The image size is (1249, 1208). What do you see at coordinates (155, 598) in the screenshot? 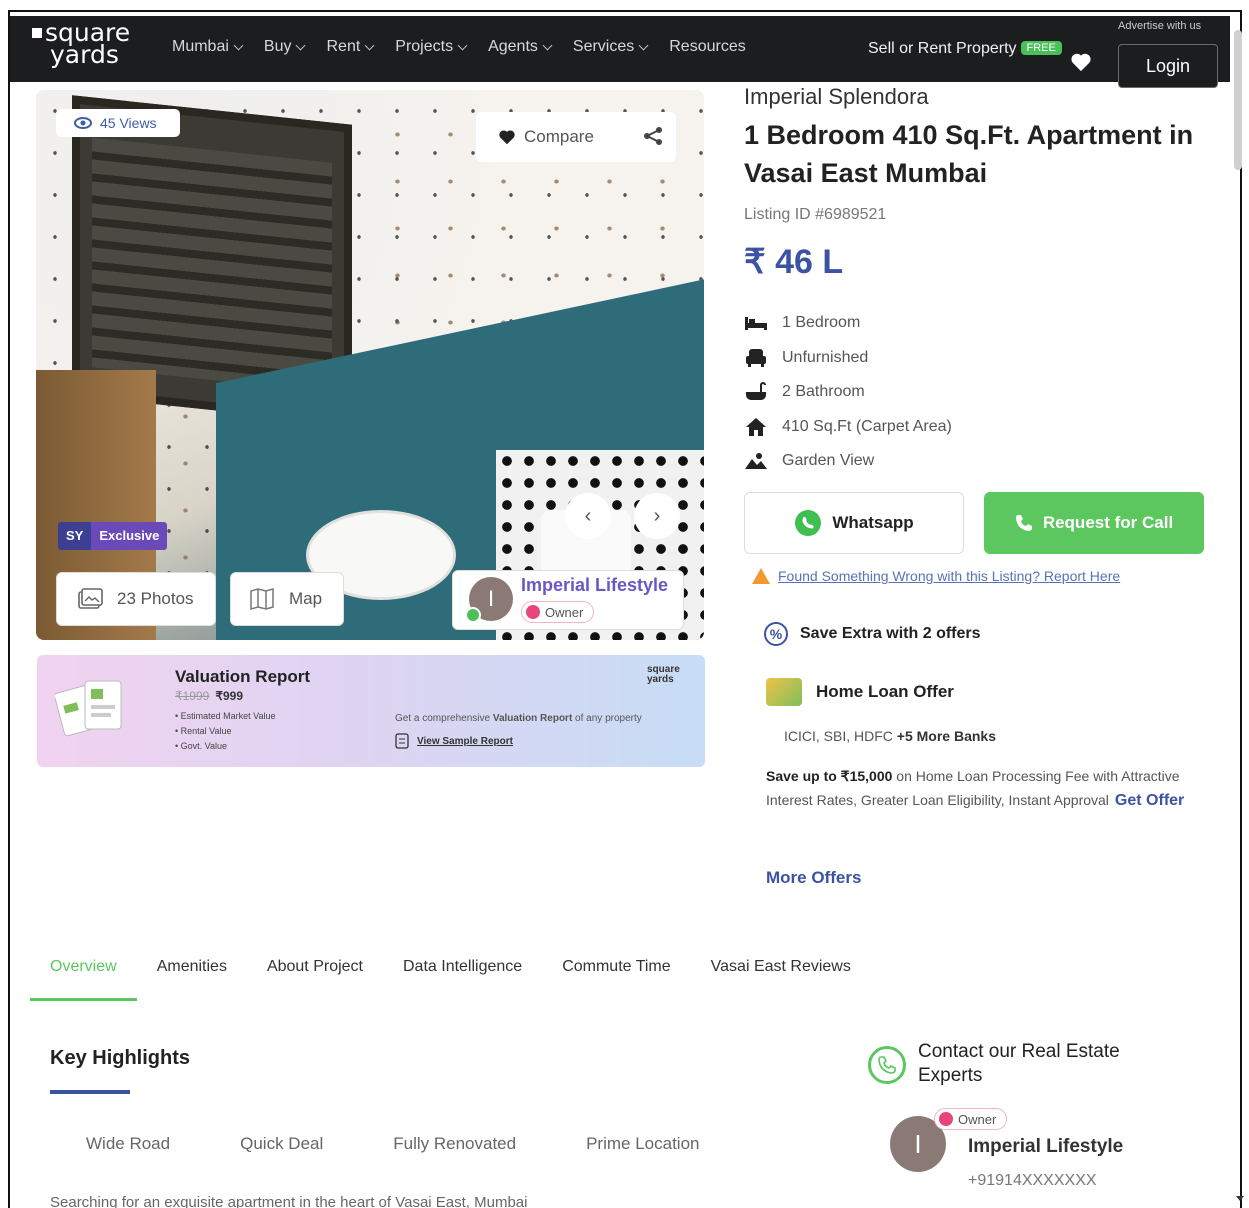
I see `photos-label: 23 Photos` at bounding box center [155, 598].